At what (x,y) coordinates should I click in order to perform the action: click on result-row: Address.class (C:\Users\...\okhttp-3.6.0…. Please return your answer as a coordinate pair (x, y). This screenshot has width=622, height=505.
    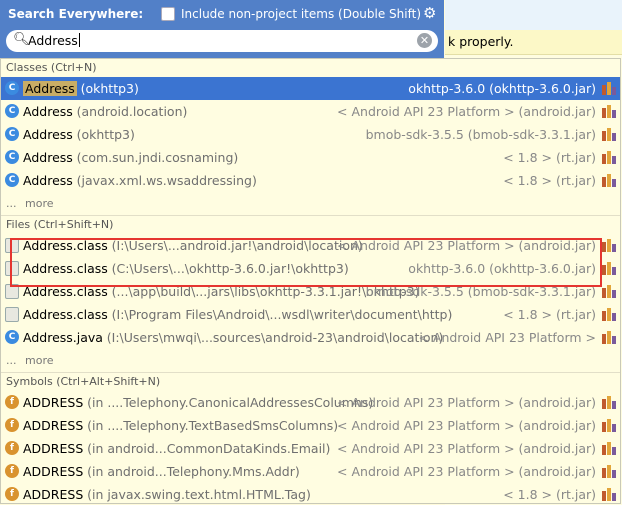
    Looking at the image, I should click on (310, 268).